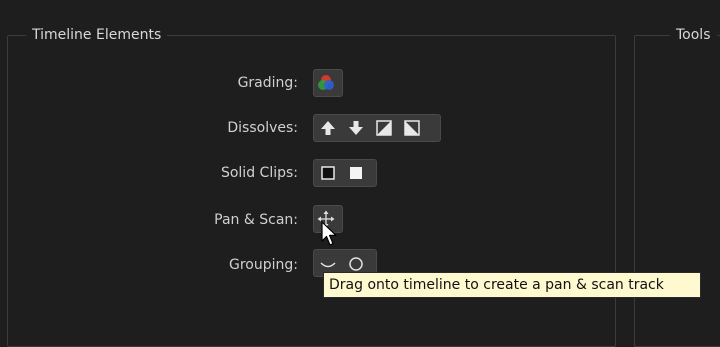 Image resolution: width=720 pixels, height=347 pixels. I want to click on grouping-label: Grouping:, so click(263, 265).